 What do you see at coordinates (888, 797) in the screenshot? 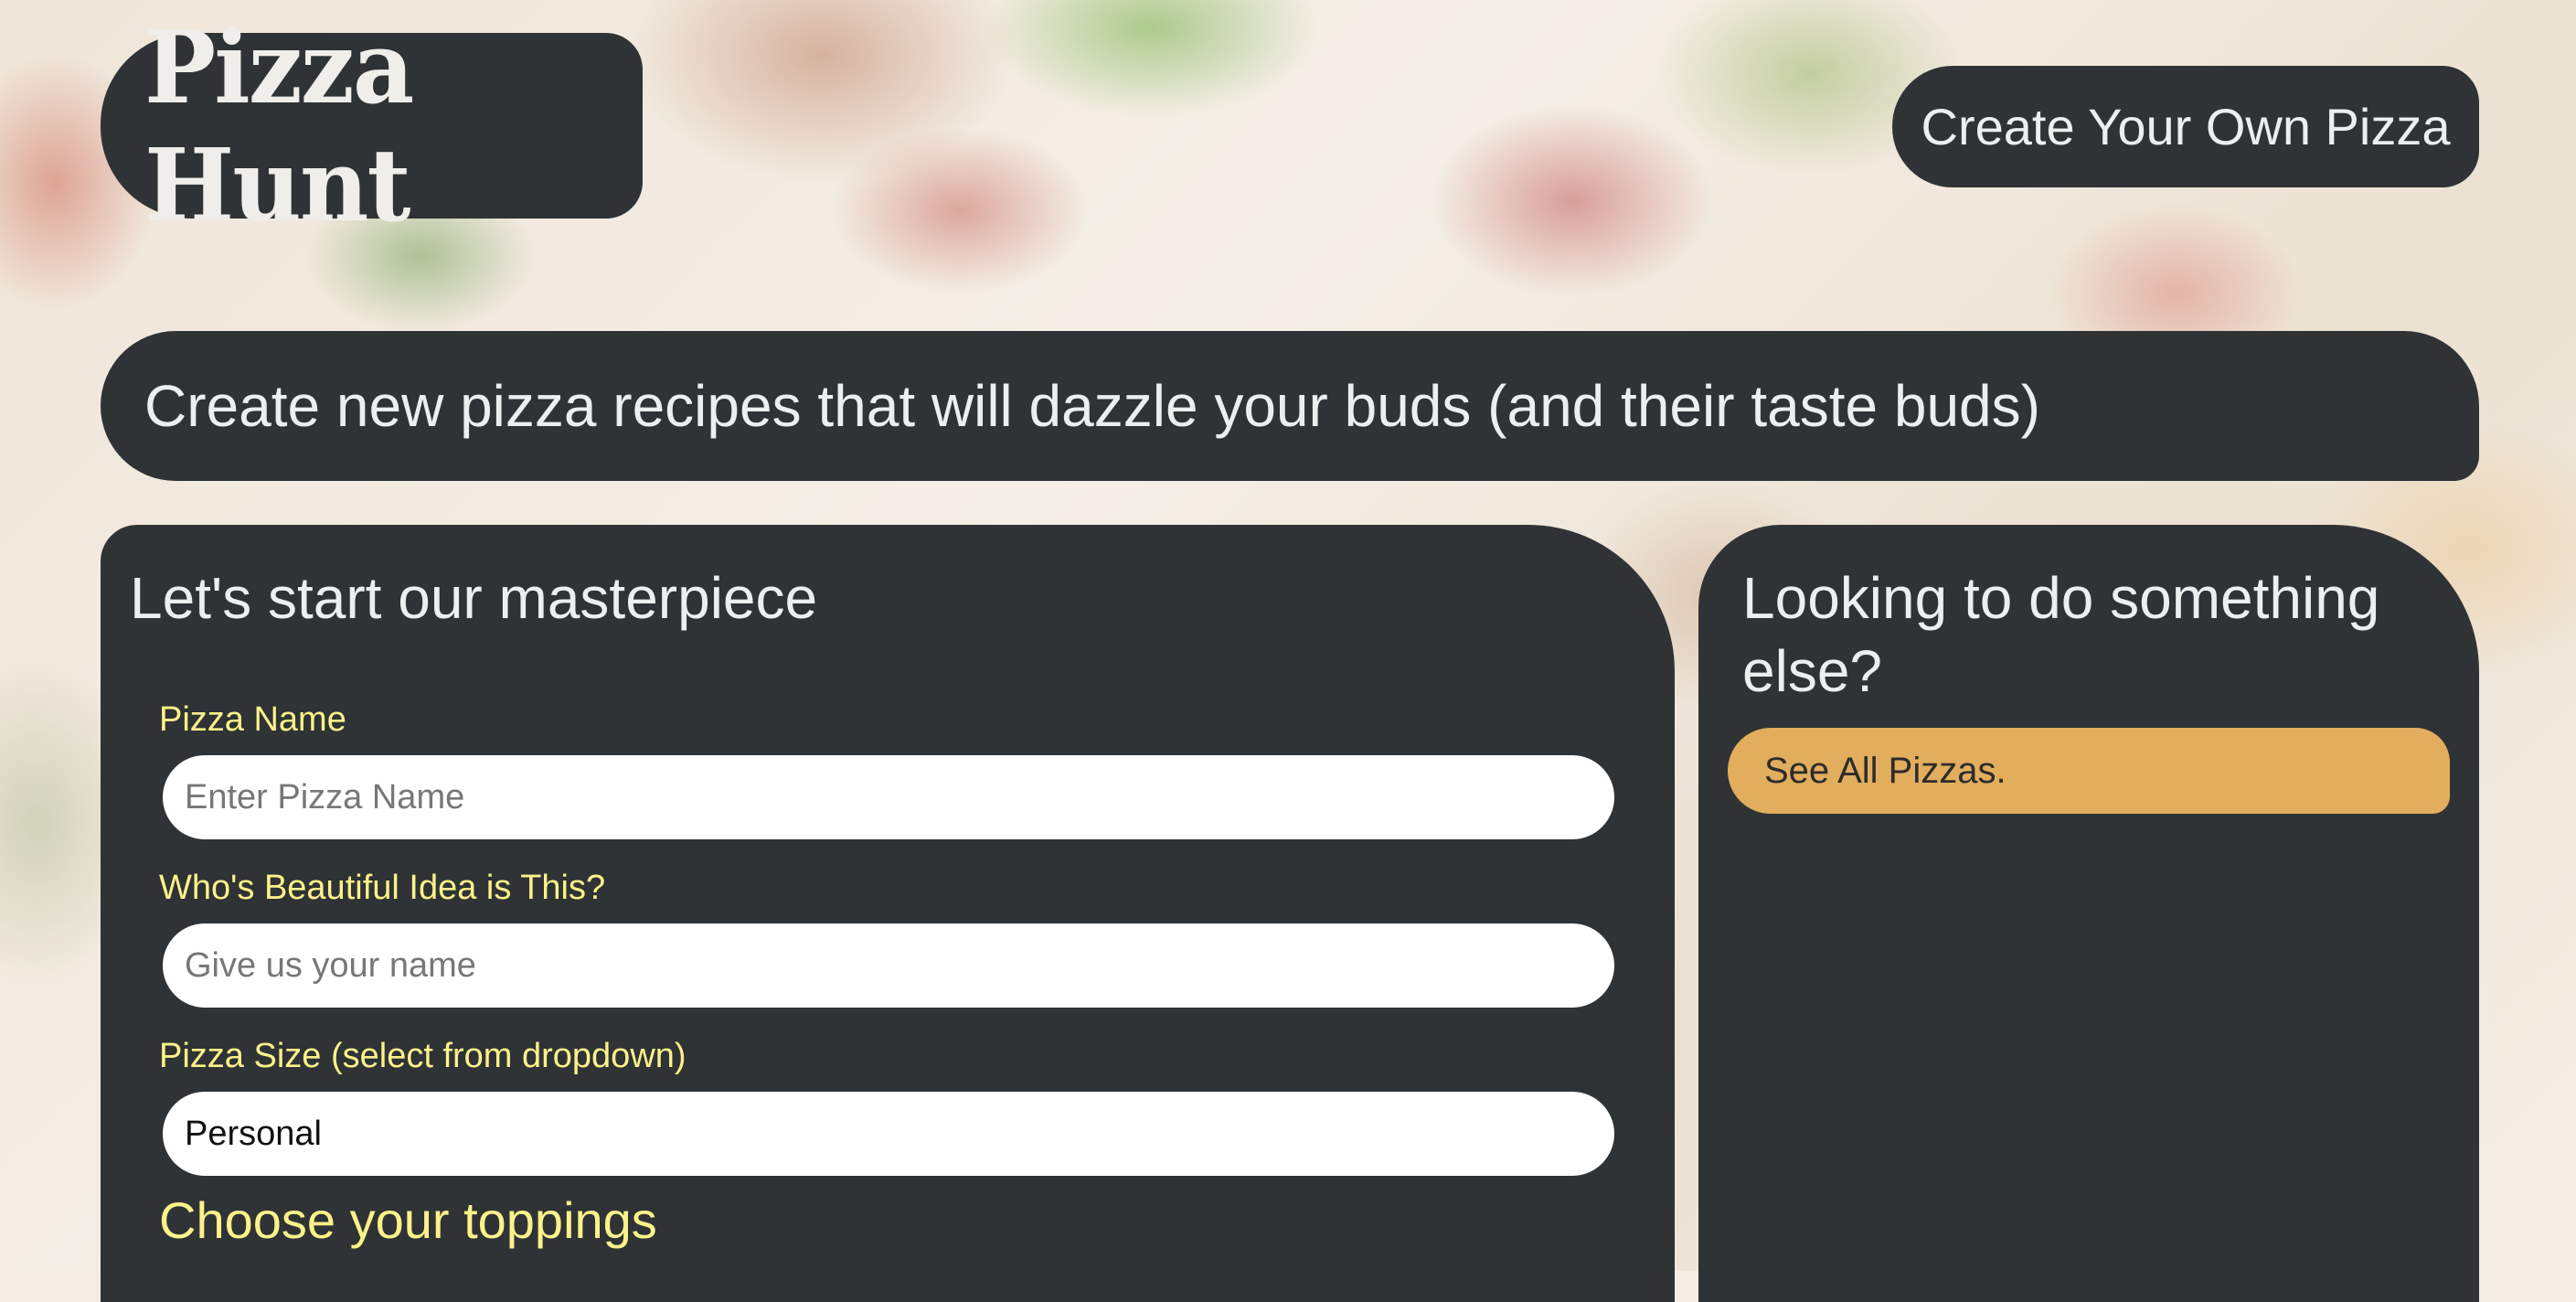
I see `pizza-name-input` at bounding box center [888, 797].